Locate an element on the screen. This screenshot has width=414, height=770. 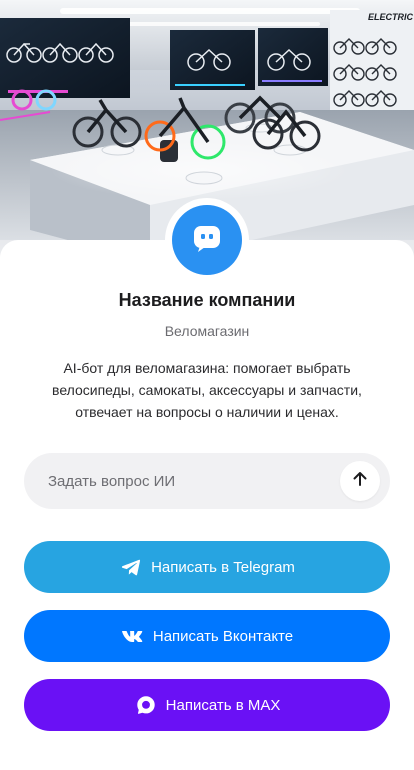
vk-icon is located at coordinates (133, 636).